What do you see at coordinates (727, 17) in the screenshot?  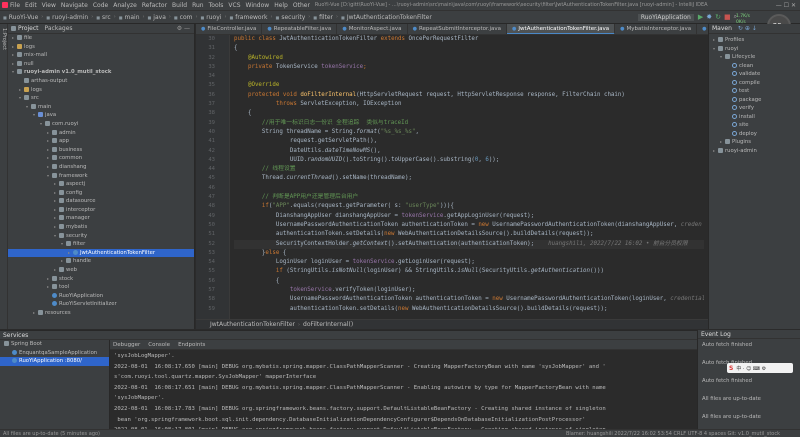 I see `stop-icon: ■` at bounding box center [727, 17].